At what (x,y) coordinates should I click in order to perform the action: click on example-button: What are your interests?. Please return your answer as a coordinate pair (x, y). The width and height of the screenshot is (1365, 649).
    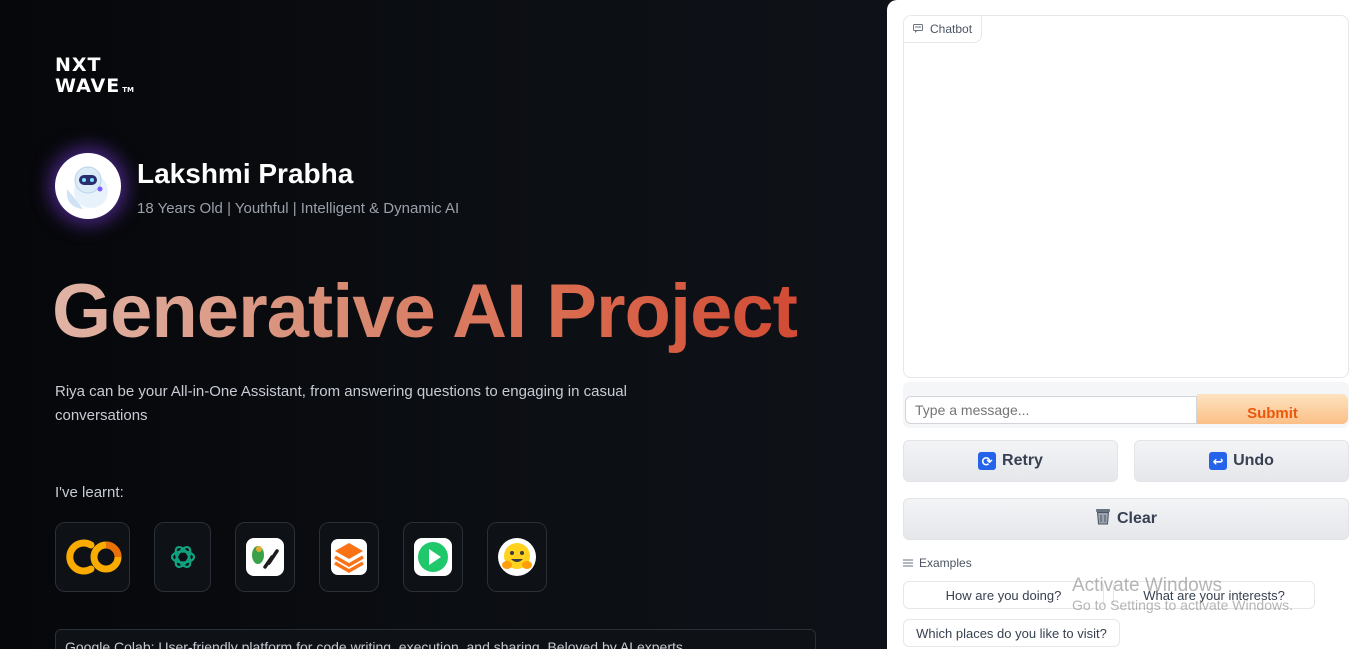
    Looking at the image, I should click on (1214, 595).